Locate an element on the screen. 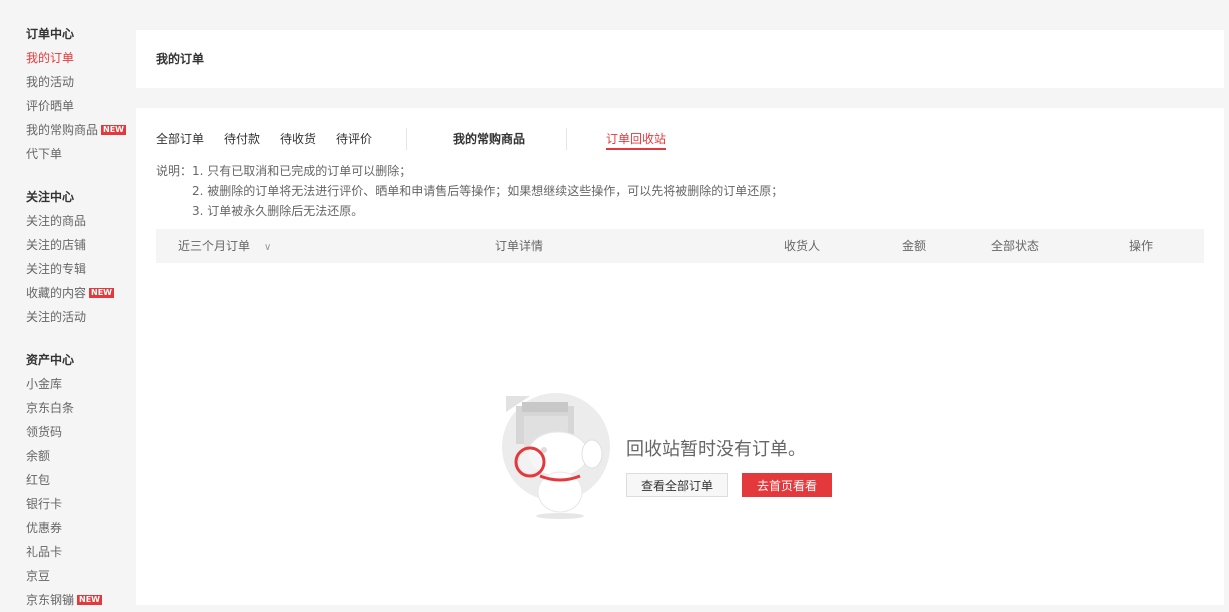 The width and height of the screenshot is (1229, 612). sidebar-group: 资产中心小金库京东白条领货码余额红包银行卡优惠券礼品卡京豆京东钢镚 NEW is located at coordinates (64, 480).